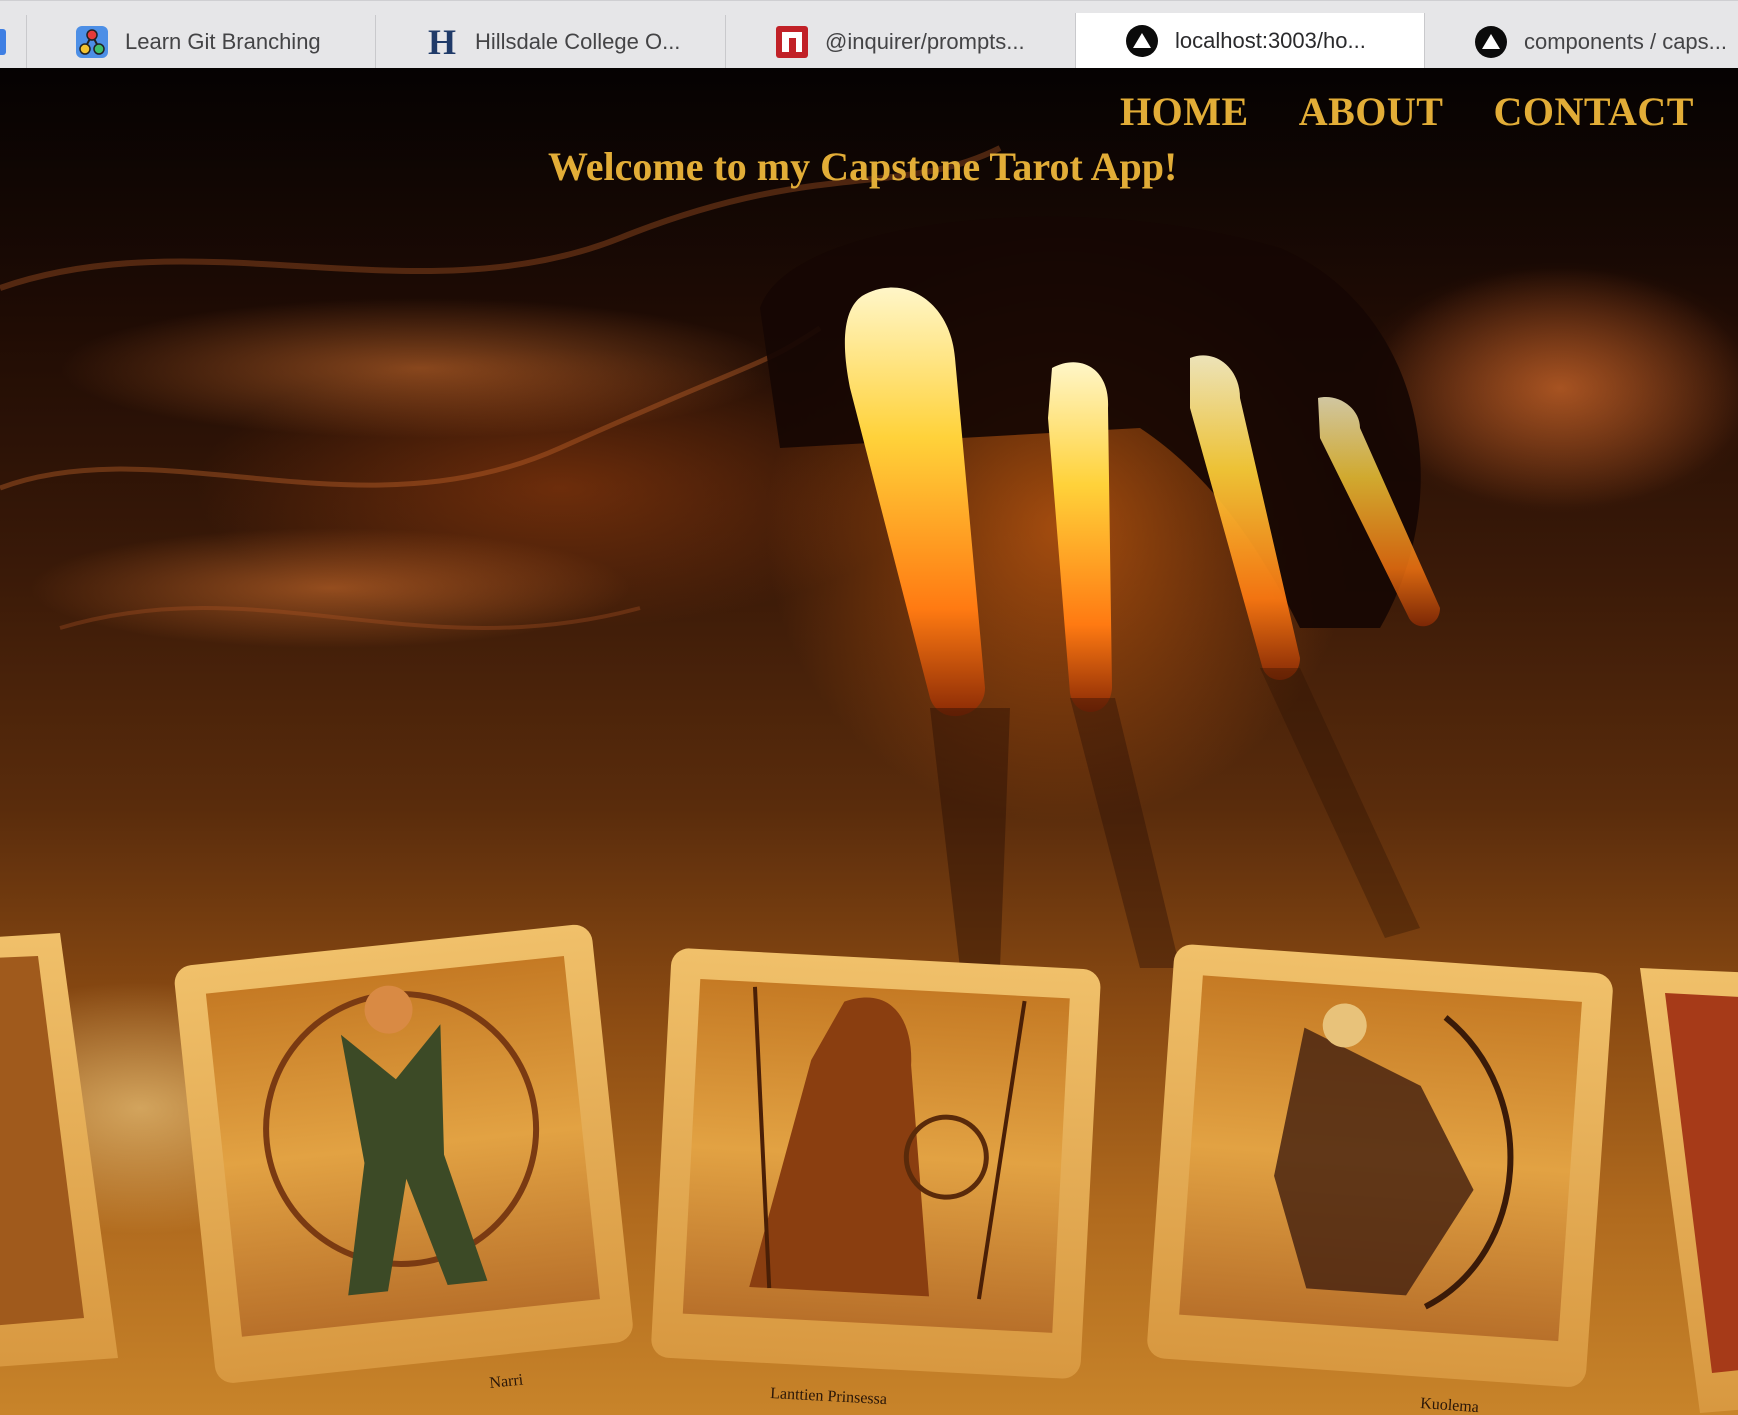 The image size is (1738, 1415). Describe the element at coordinates (1689, 1190) in the screenshot. I see `tarot-card-partial-right` at that location.